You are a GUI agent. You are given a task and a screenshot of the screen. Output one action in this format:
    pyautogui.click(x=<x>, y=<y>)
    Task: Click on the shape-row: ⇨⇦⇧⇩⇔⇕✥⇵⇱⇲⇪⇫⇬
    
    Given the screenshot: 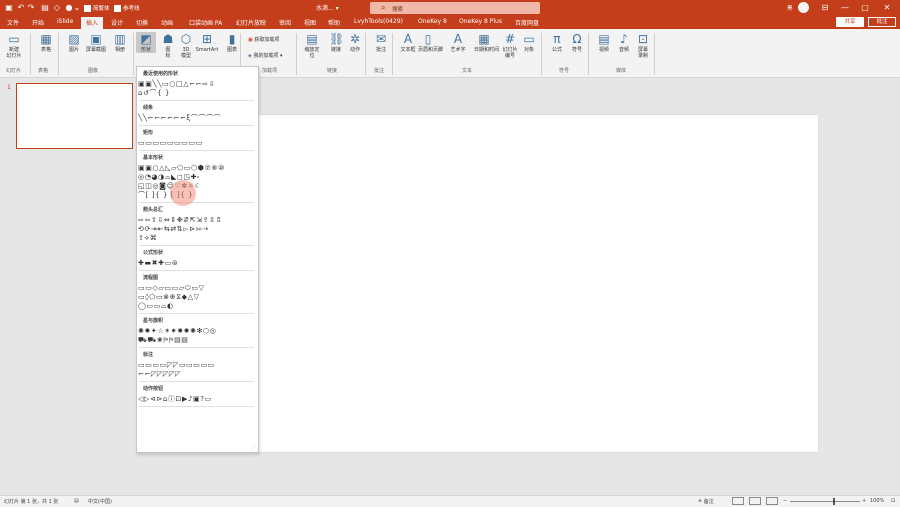 What is the action you would take?
    pyautogui.click(x=180, y=220)
    